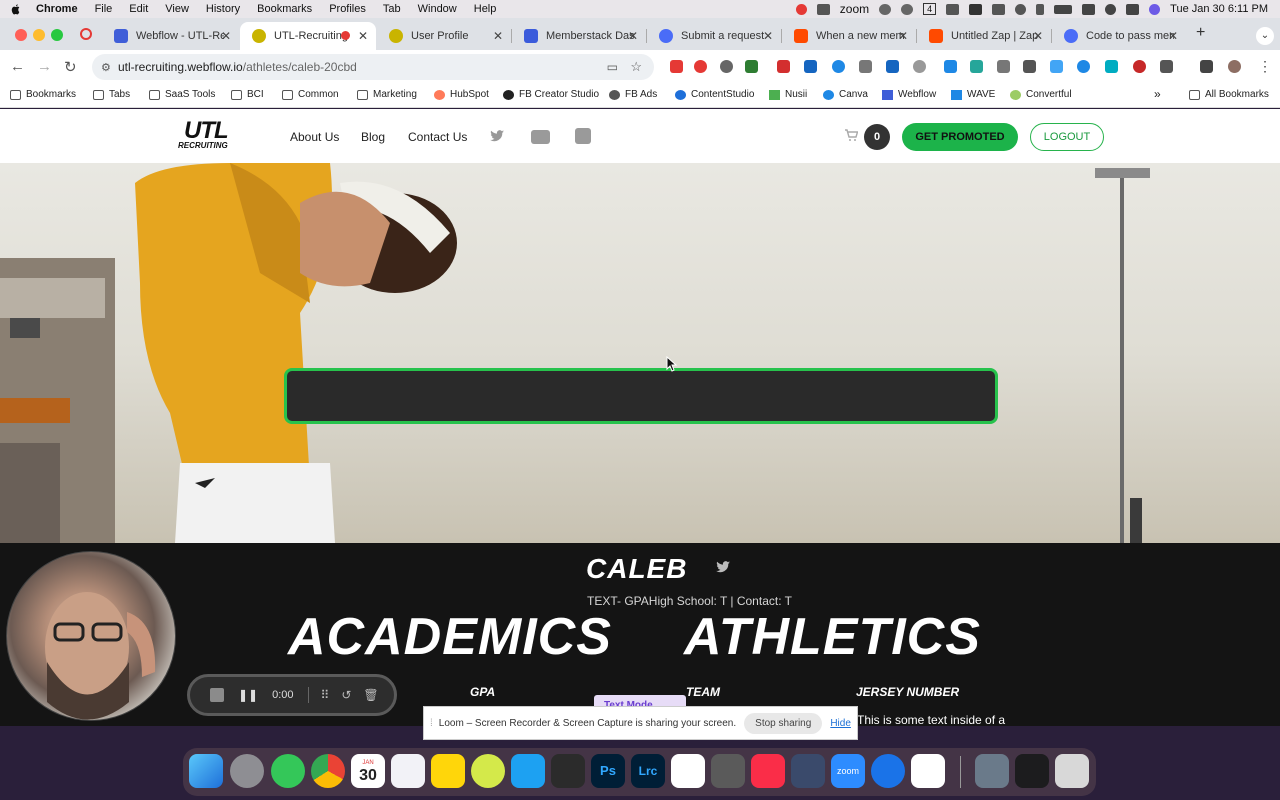  What do you see at coordinates (551, 94) in the screenshot?
I see `bookmark-fb-creator-studio: FB Creator Studio` at bounding box center [551, 94].